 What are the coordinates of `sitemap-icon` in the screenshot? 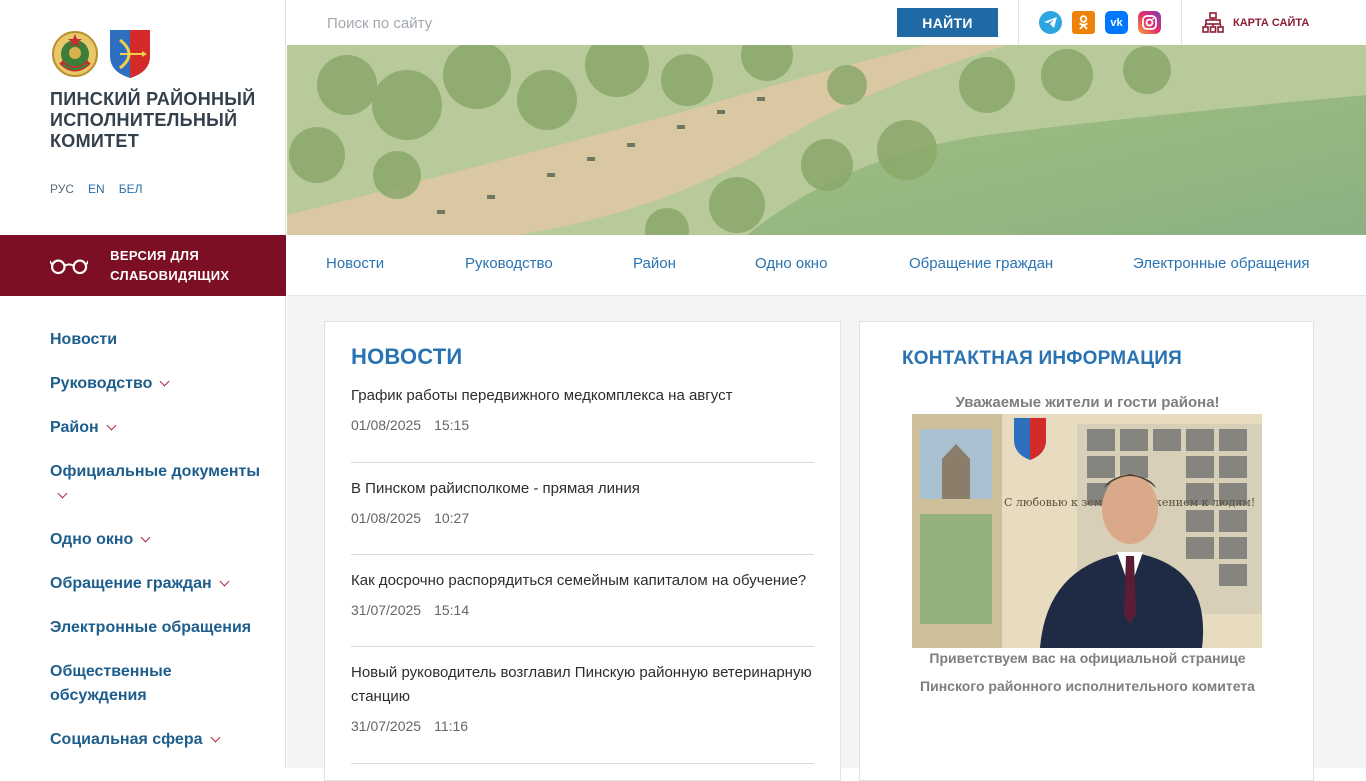 It's located at (1213, 22).